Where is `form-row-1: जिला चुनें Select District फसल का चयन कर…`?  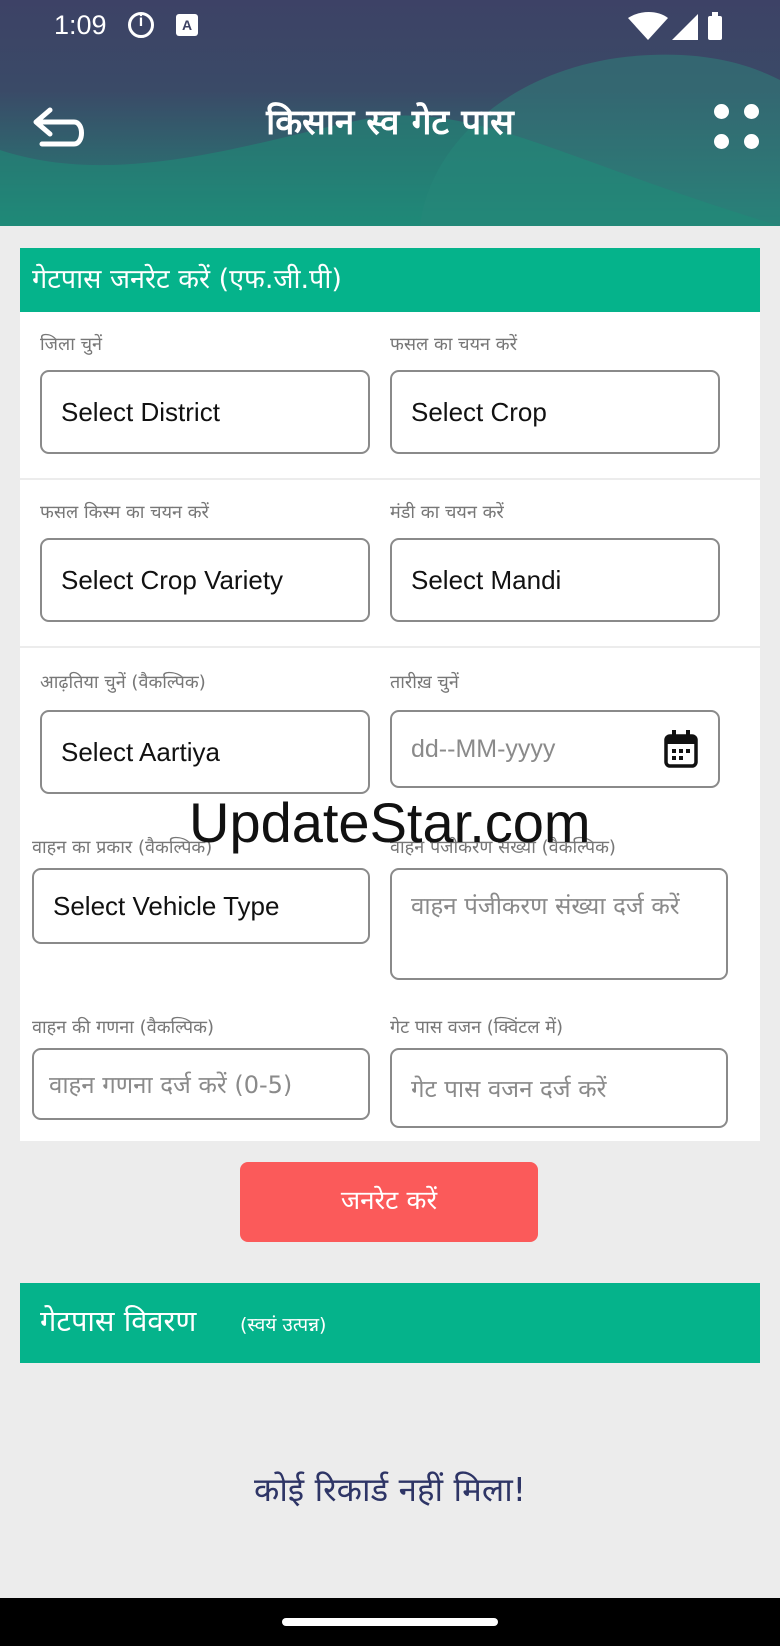
form-row-1: जिला चुनें Select District फसल का चयन कर… is located at coordinates (390, 396).